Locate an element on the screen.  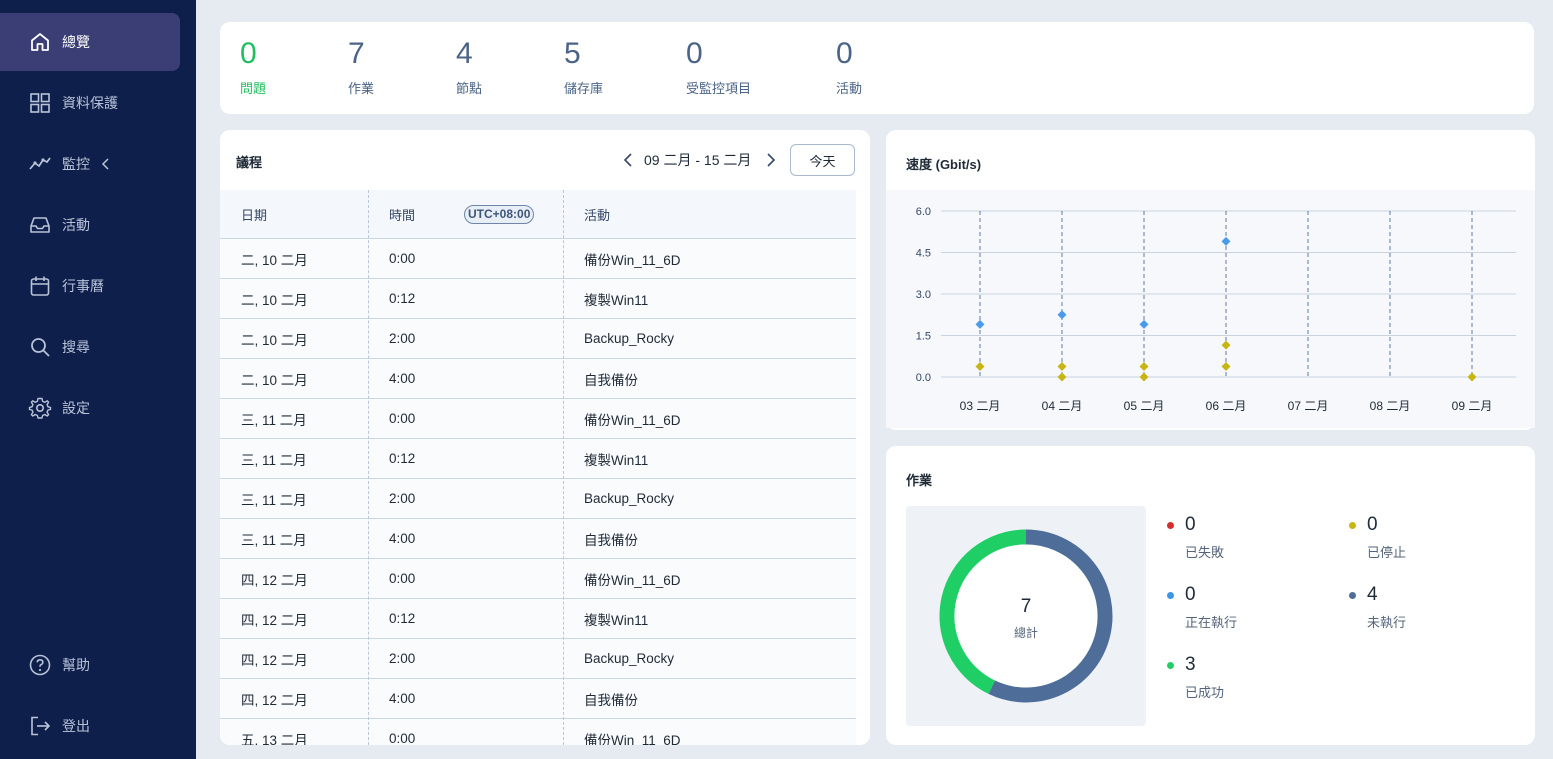
table-row: 三, 11 二月 0:12 複製Win11 is located at coordinates (538, 459).